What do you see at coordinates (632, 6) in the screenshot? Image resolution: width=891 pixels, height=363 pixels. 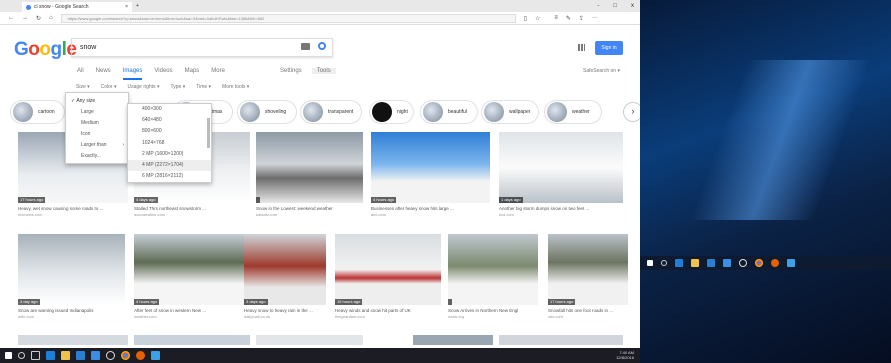 I see `close-window-button: x` at bounding box center [632, 6].